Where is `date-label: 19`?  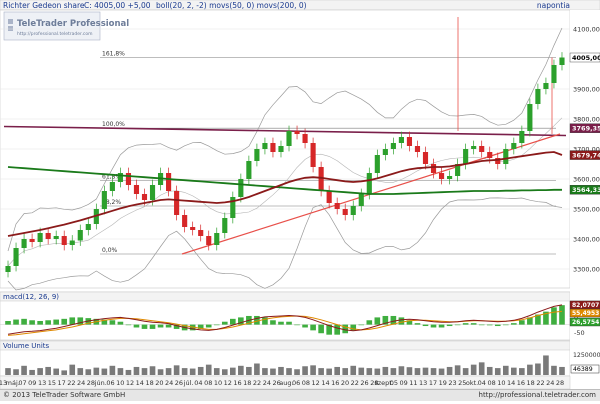 date-label: 19 is located at coordinates (443, 383).